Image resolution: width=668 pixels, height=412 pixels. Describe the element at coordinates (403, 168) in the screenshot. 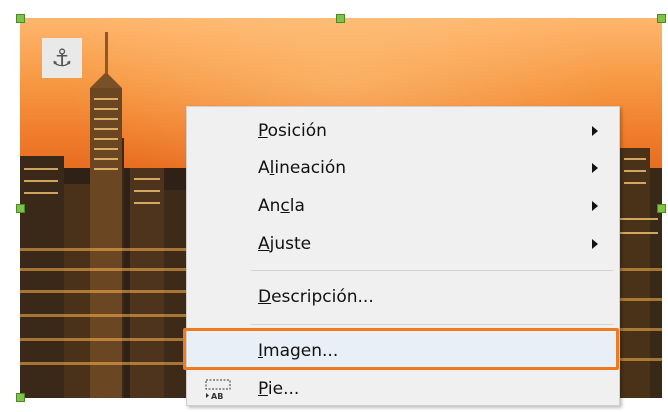

I see `menu-item-alineacion: Alineación` at that location.